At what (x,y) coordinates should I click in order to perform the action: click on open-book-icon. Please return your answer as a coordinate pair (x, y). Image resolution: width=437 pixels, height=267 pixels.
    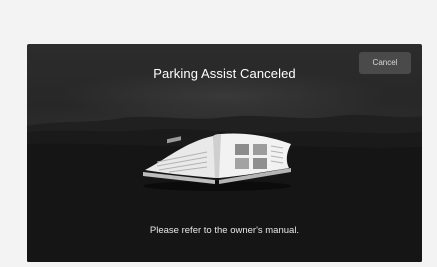
    Looking at the image, I should click on (217, 162).